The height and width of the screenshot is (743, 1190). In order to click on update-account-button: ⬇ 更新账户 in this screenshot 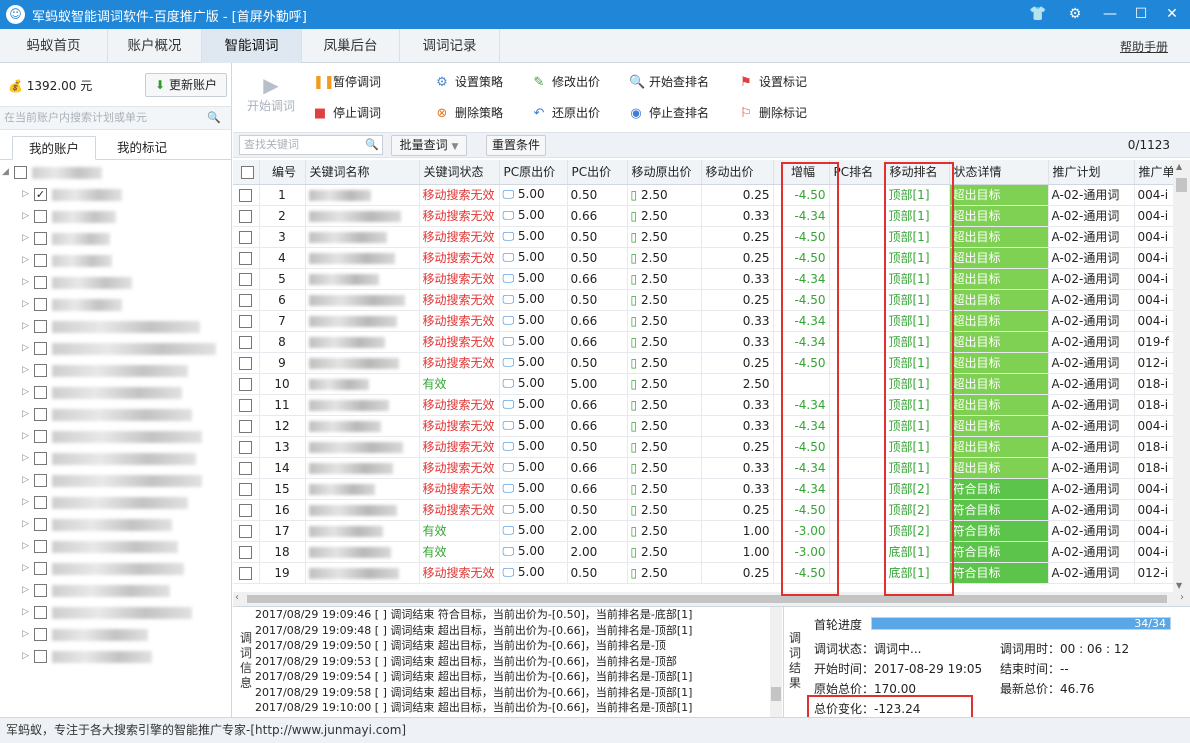, I will do `click(186, 85)`.